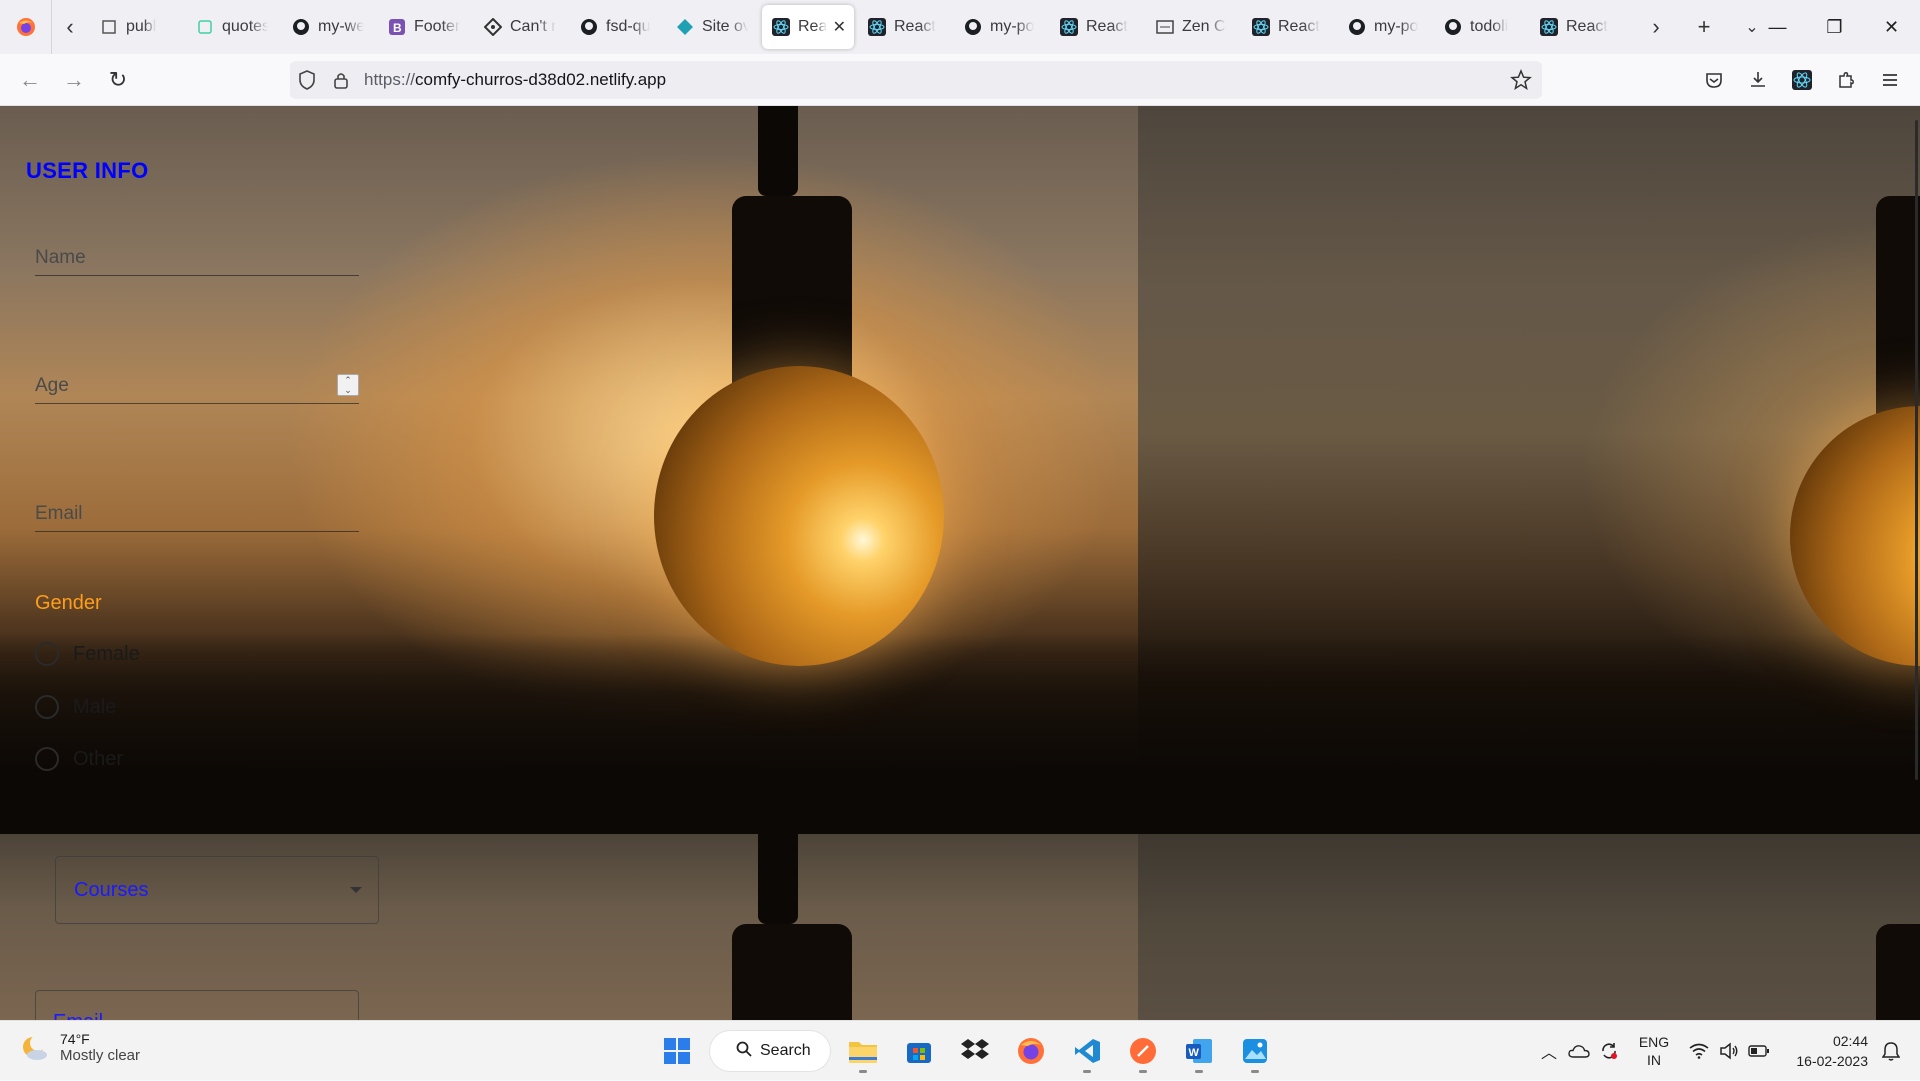  I want to click on tab-1: quotes, so click(232, 27).